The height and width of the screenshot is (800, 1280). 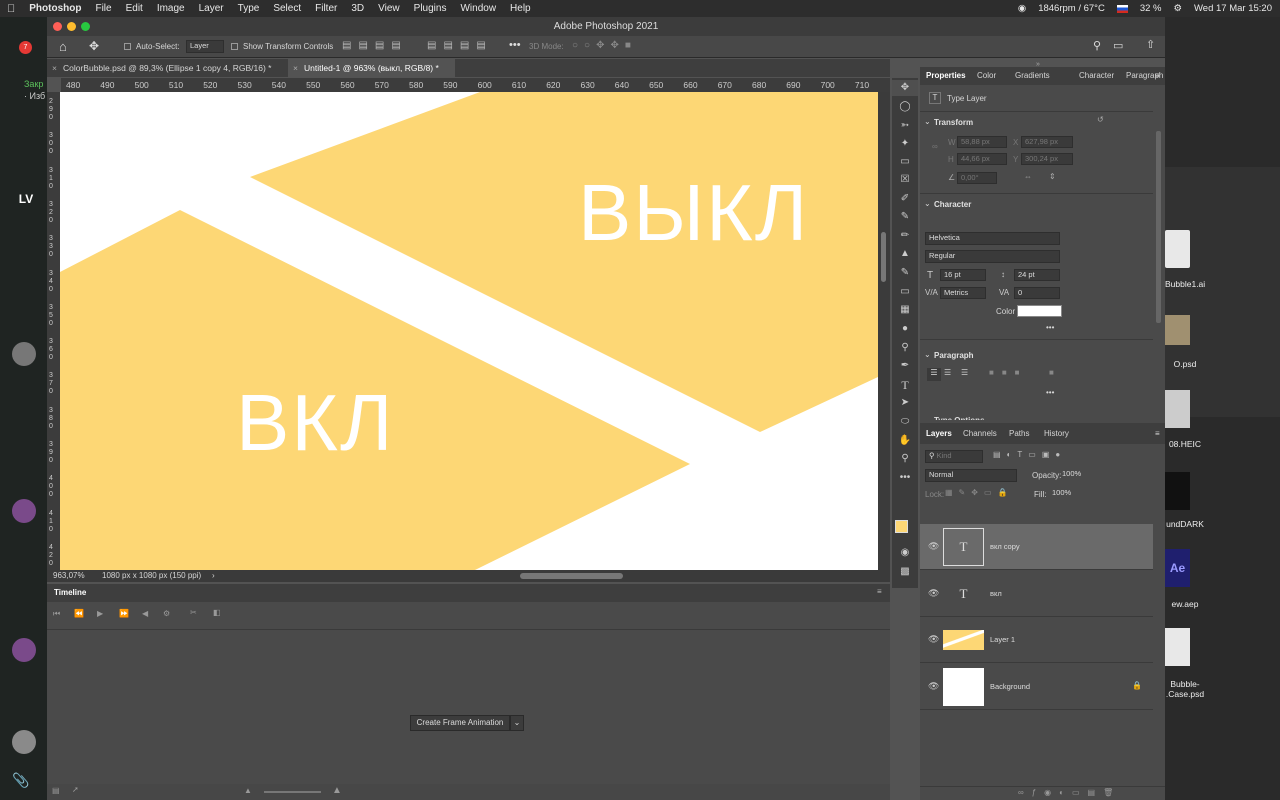 I want to click on x-field: 627,98 px, so click(x=1047, y=142).